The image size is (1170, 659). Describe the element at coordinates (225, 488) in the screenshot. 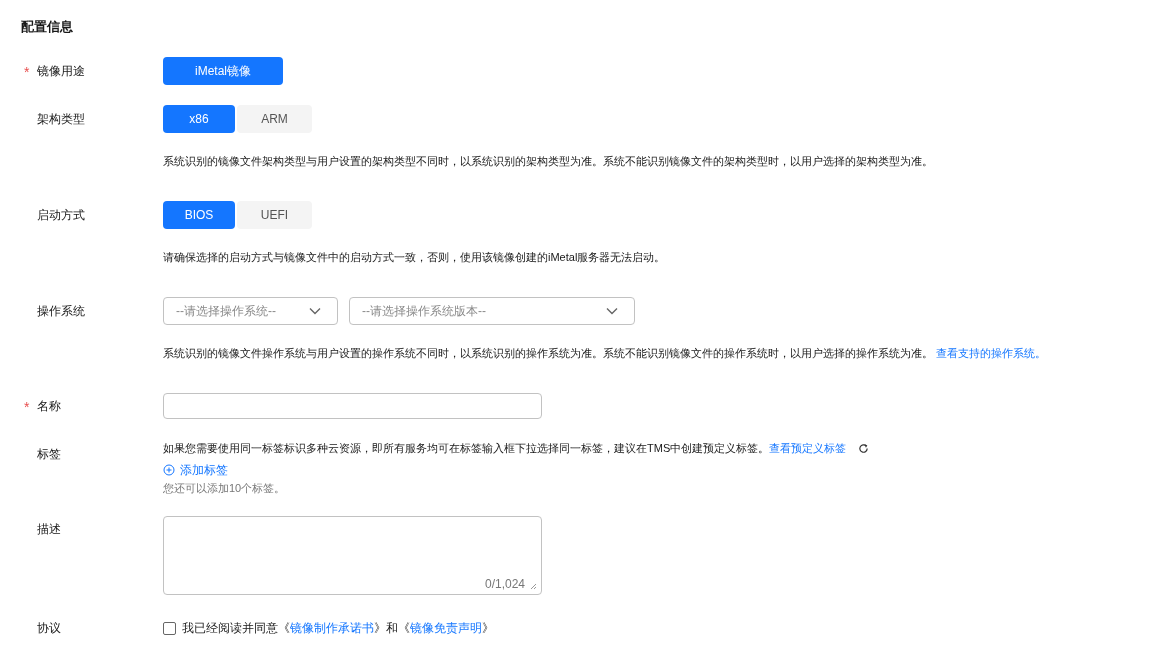

I see `tag-limit-note: 您还可以添加10个标签。` at that location.